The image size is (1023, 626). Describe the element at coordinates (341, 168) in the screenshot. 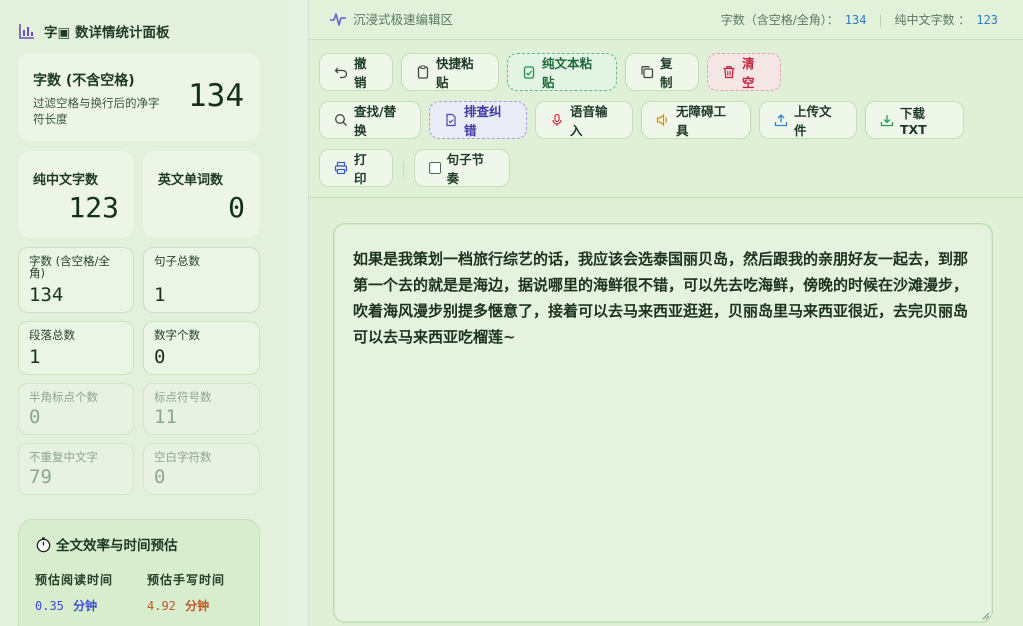

I see `printer-icon` at that location.